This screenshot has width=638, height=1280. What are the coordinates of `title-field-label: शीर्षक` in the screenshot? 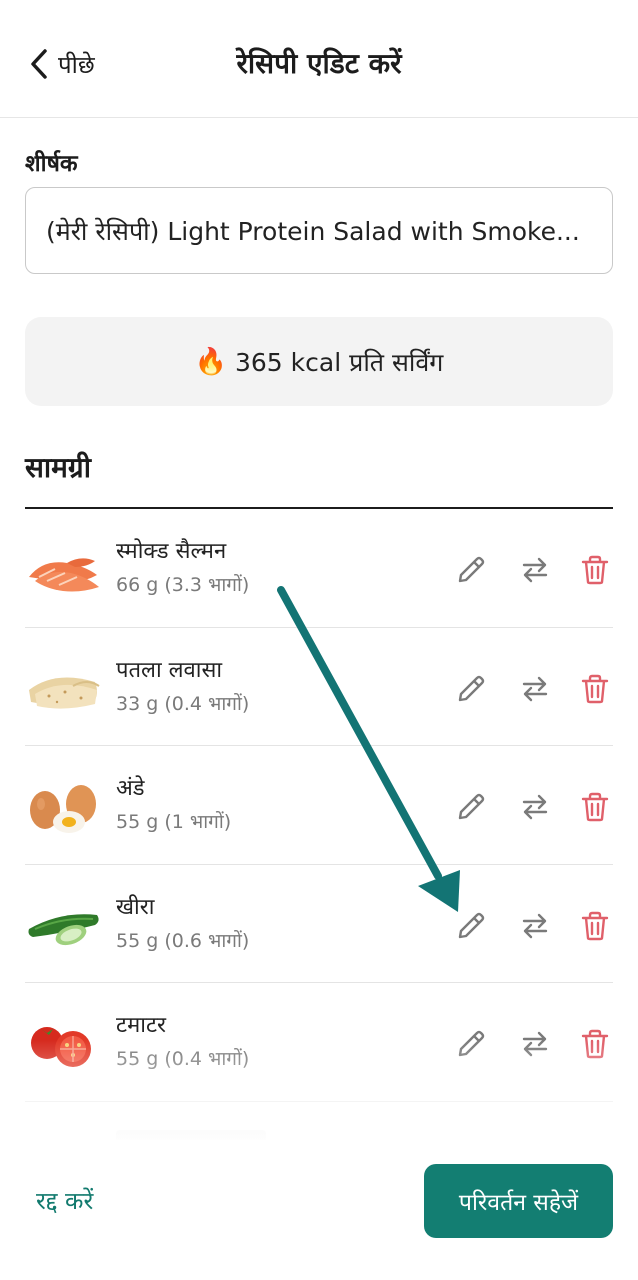 It's located at (51, 164).